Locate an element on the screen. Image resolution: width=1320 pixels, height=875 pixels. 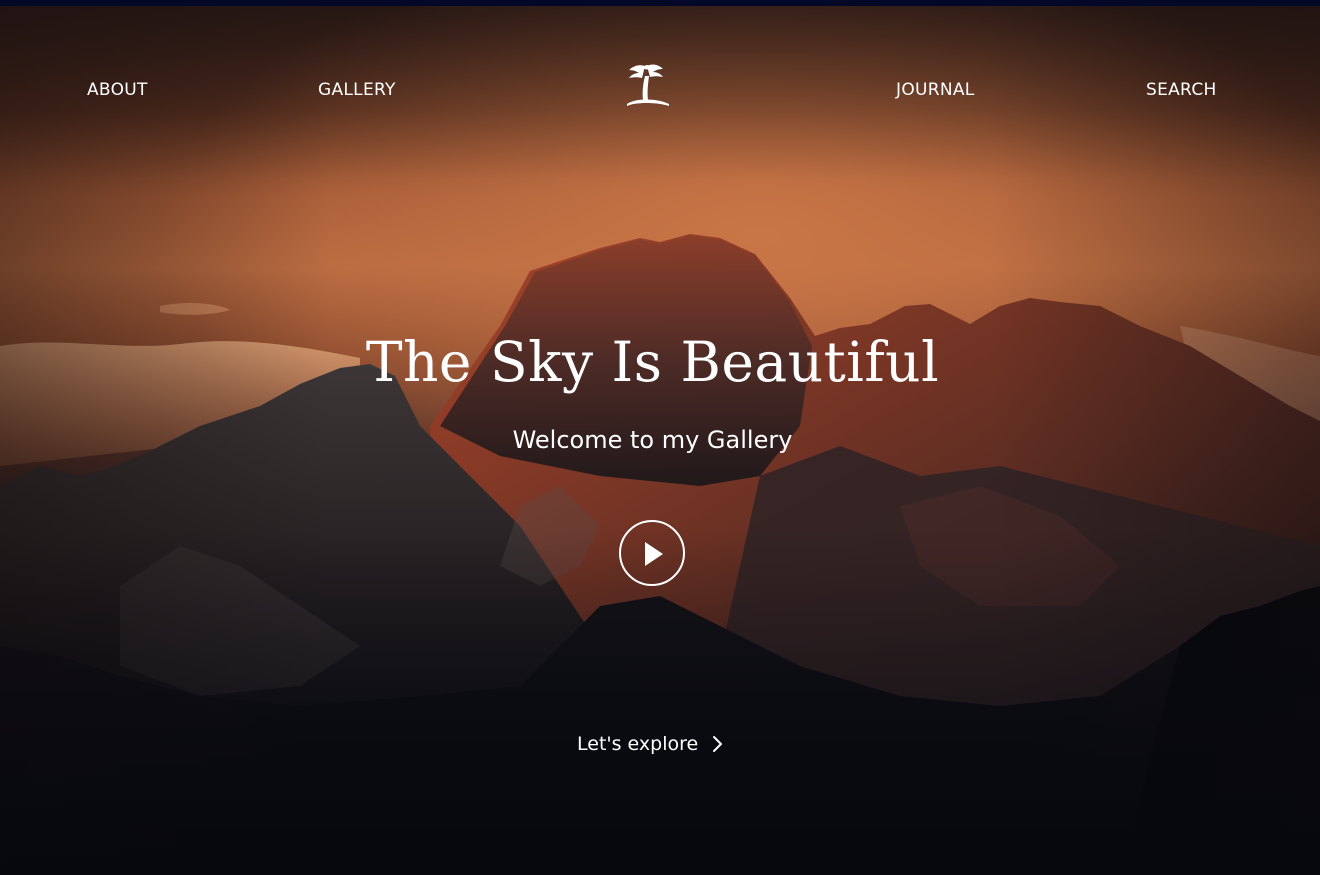
nav-gallery-link: GALLERY is located at coordinates (357, 90).